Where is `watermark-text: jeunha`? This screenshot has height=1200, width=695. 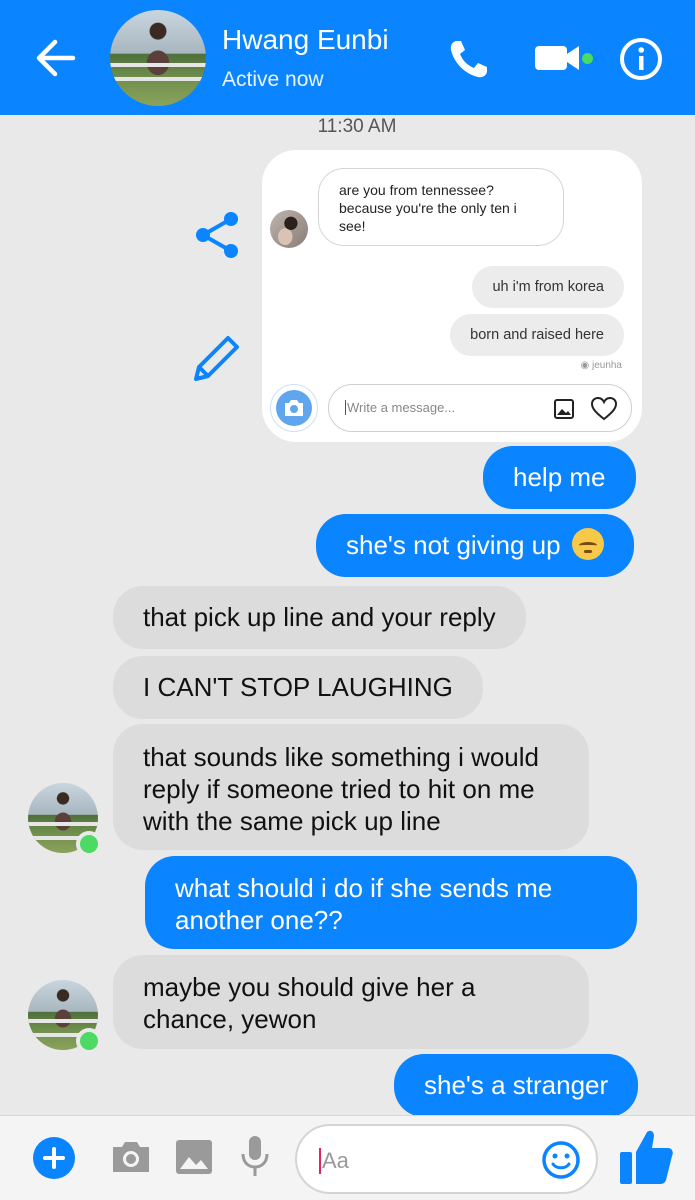
watermark-text: jeunha is located at coordinates (606, 365).